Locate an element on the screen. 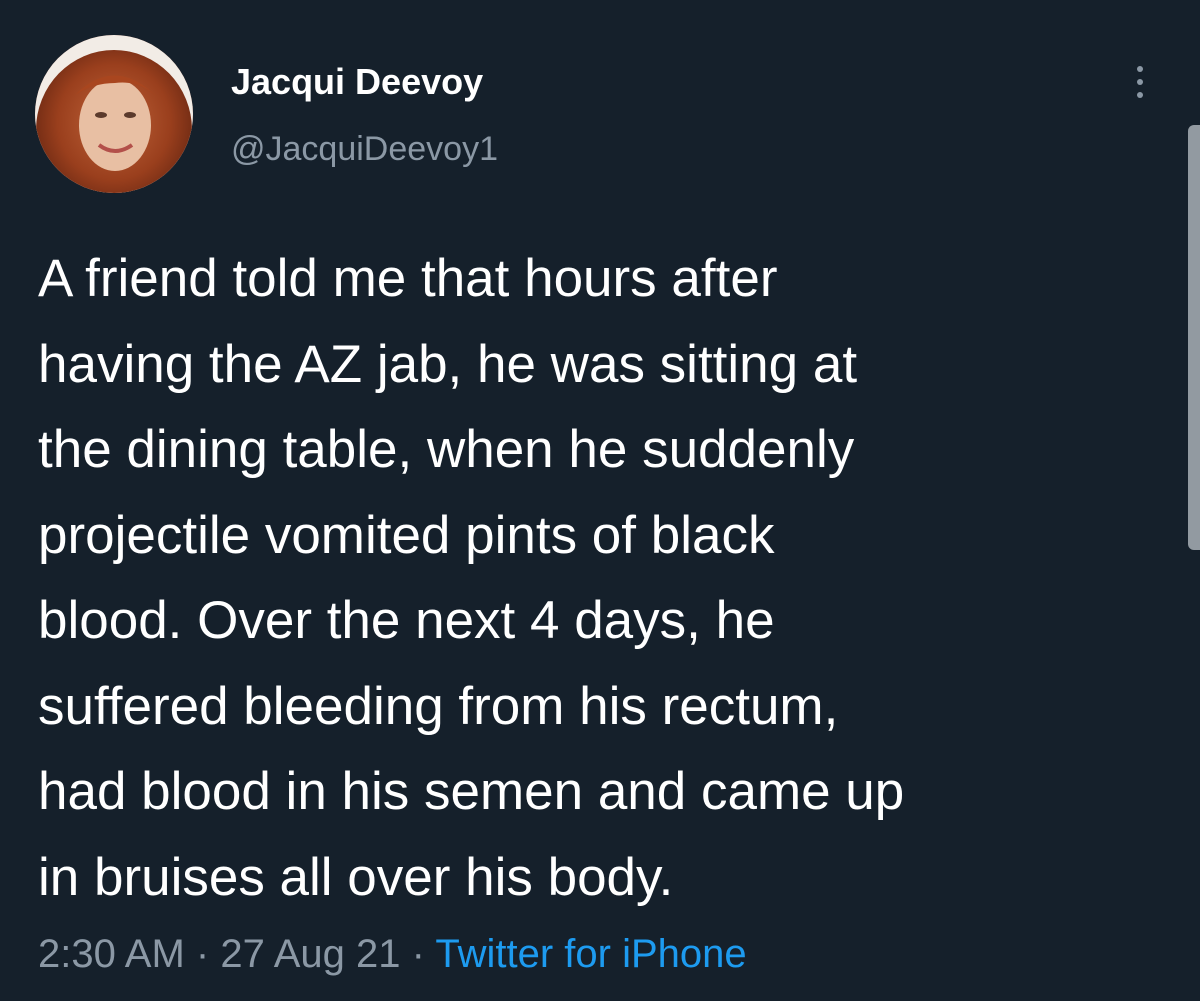 The image size is (1200, 1001). avatar-image is located at coordinates (114, 114).